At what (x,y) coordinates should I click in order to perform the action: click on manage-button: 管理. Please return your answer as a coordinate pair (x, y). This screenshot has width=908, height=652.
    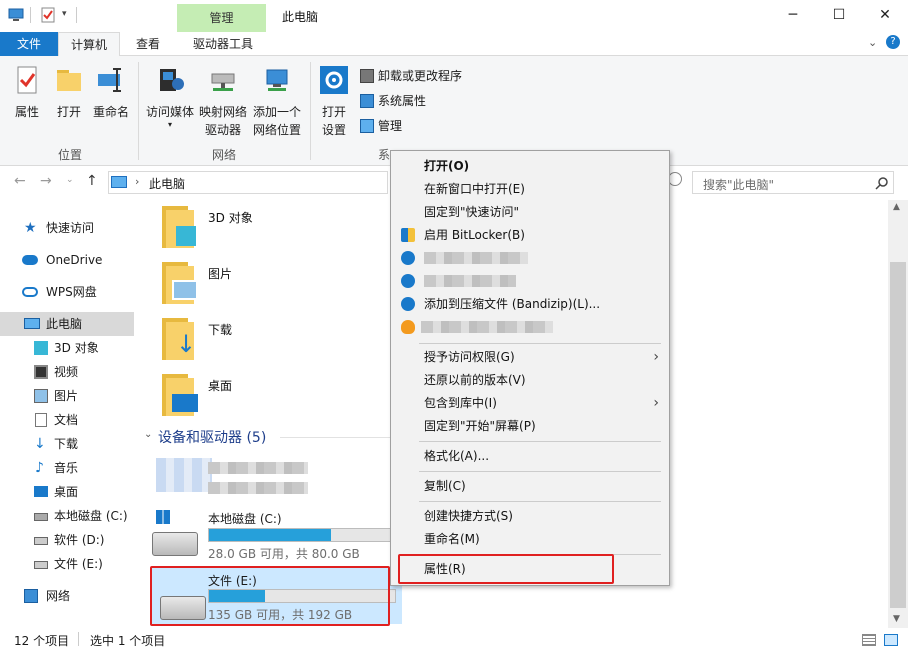
    Looking at the image, I should click on (381, 126).